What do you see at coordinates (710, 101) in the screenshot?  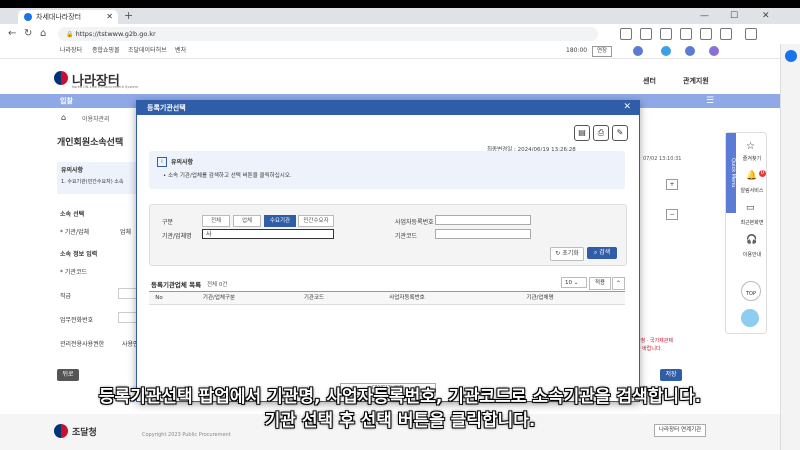 I see `hamburger-icon: ☰` at bounding box center [710, 101].